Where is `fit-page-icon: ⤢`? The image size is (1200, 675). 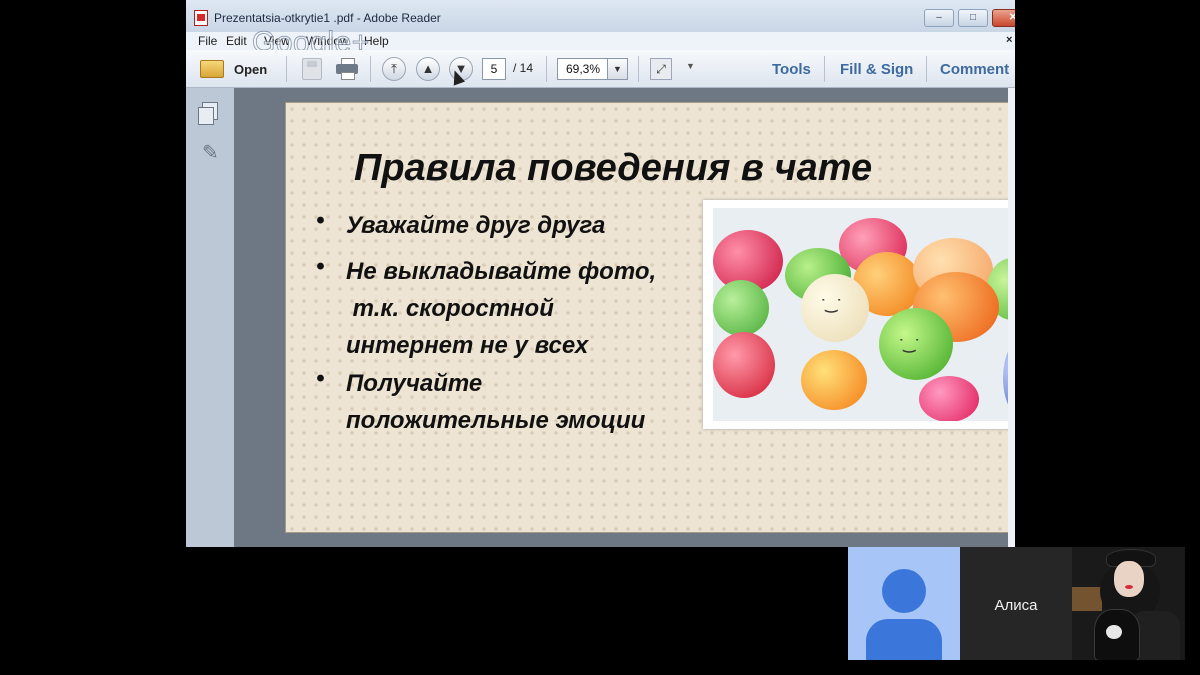 fit-page-icon: ⤢ is located at coordinates (661, 69).